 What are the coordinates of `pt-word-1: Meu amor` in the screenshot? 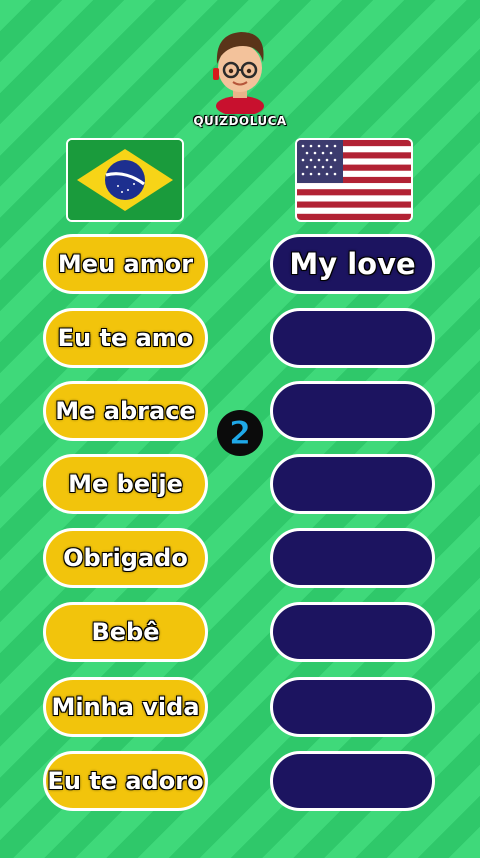 It's located at (125, 264).